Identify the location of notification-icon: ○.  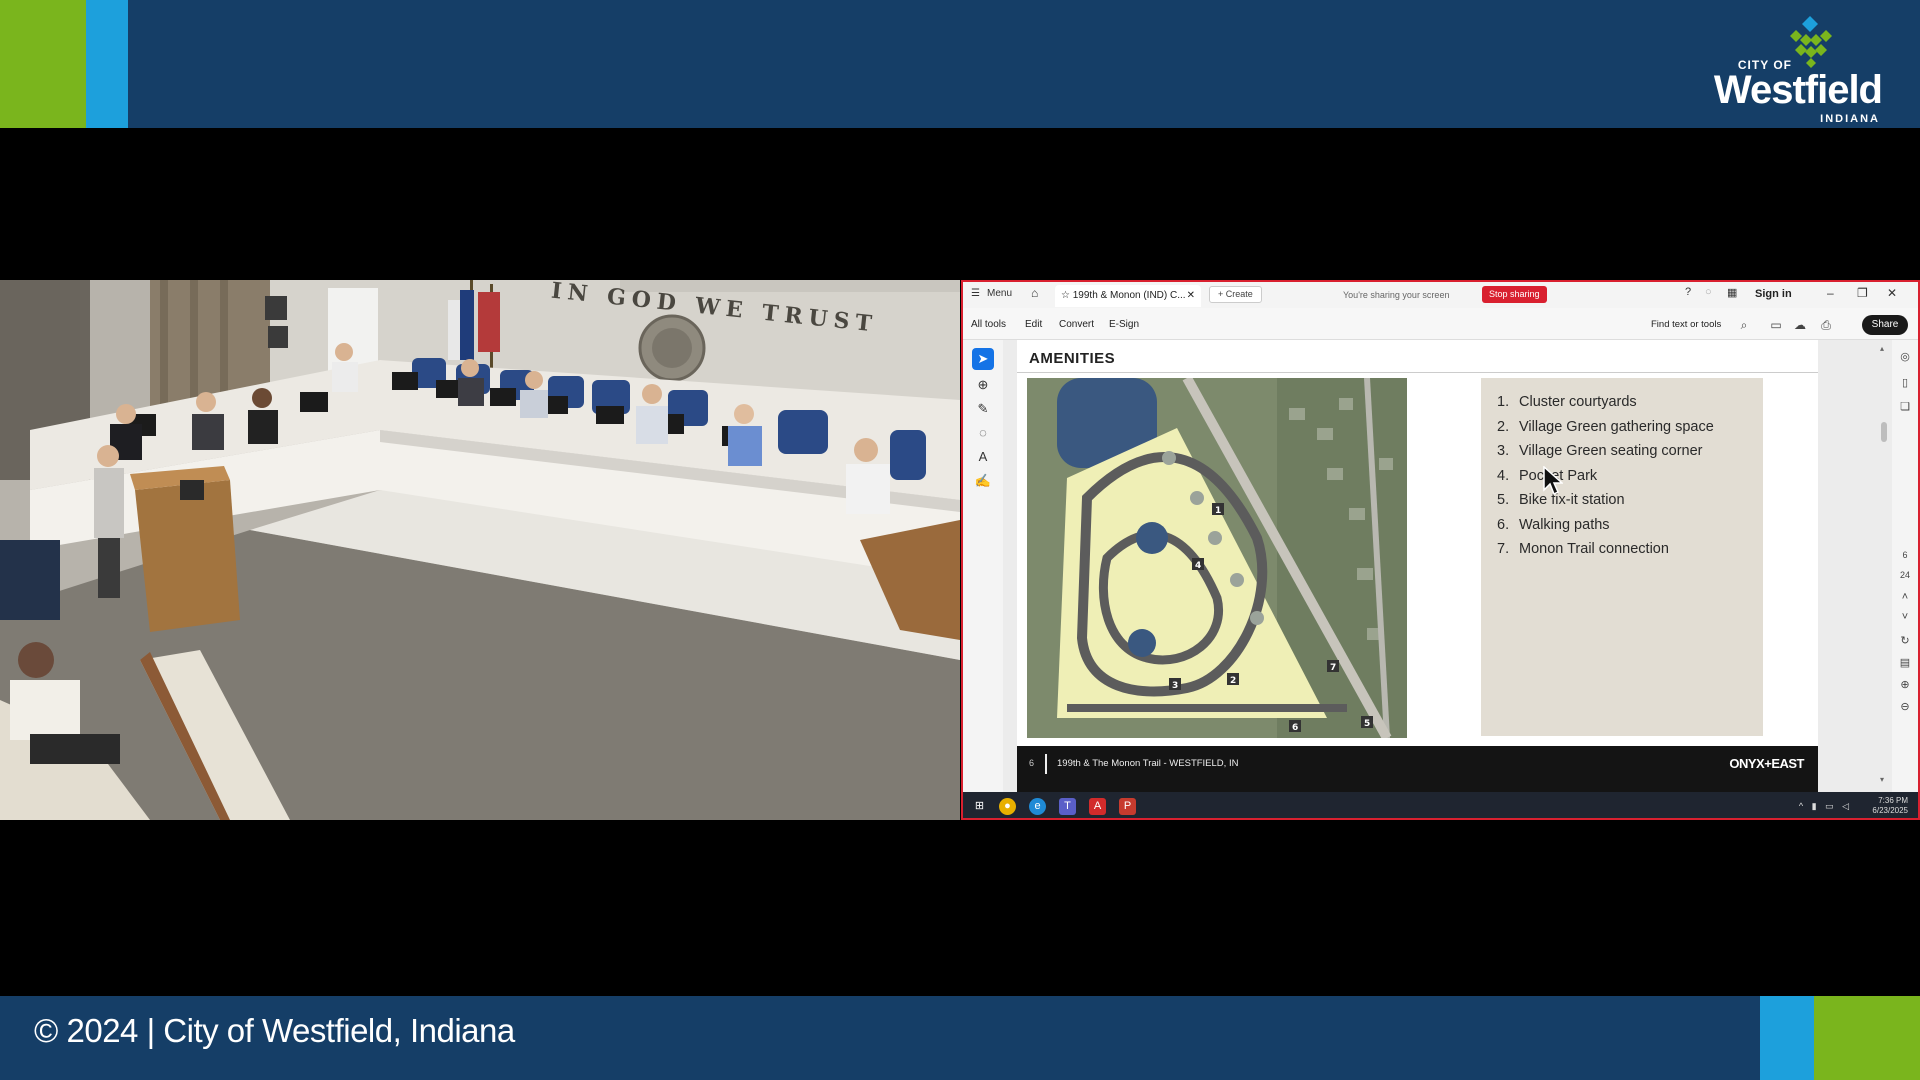
(1708, 292).